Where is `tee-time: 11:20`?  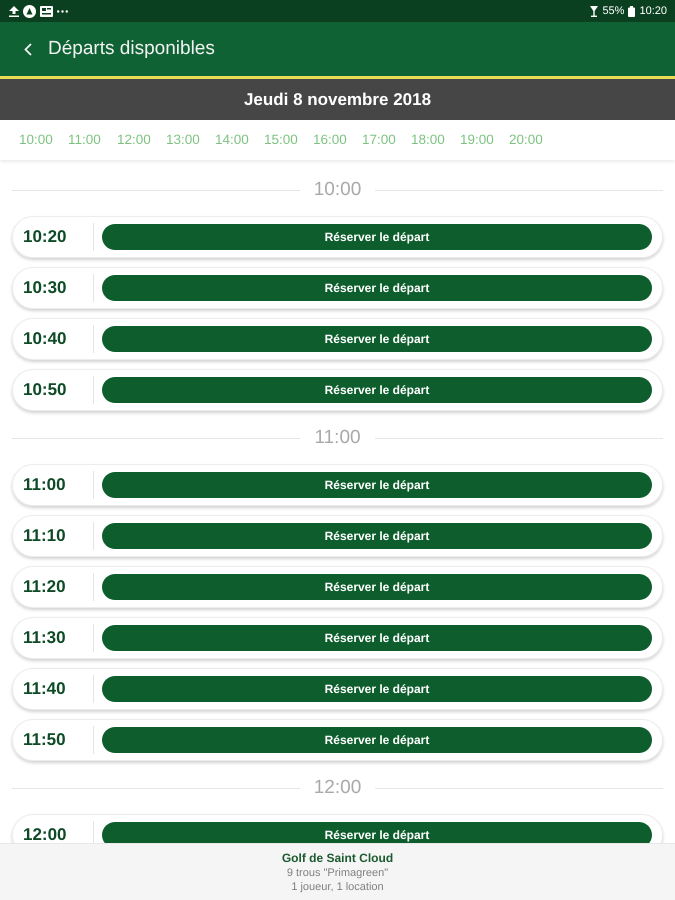 tee-time: 11:20 is located at coordinates (45, 587).